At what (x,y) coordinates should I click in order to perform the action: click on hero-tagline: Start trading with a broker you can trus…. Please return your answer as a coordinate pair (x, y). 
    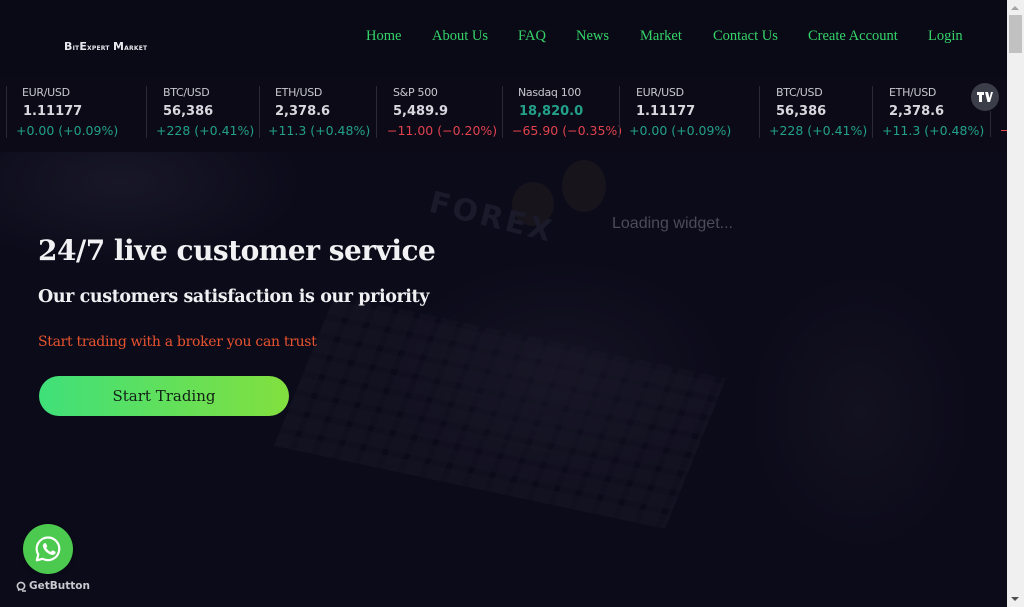
    Looking at the image, I should click on (177, 342).